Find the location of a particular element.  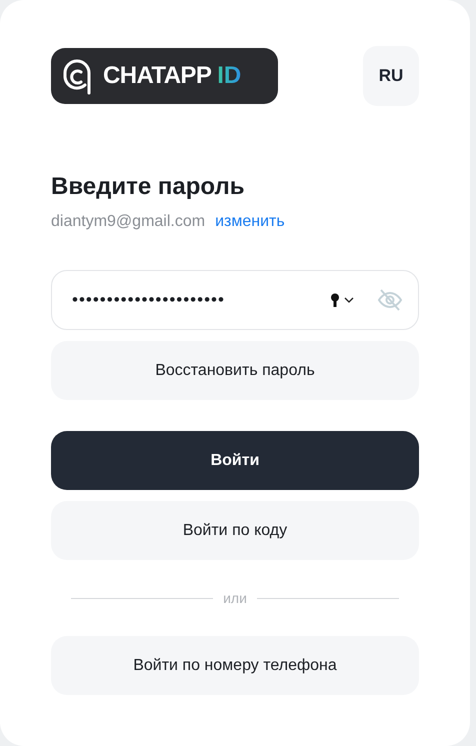

change-link: изменить is located at coordinates (250, 222).